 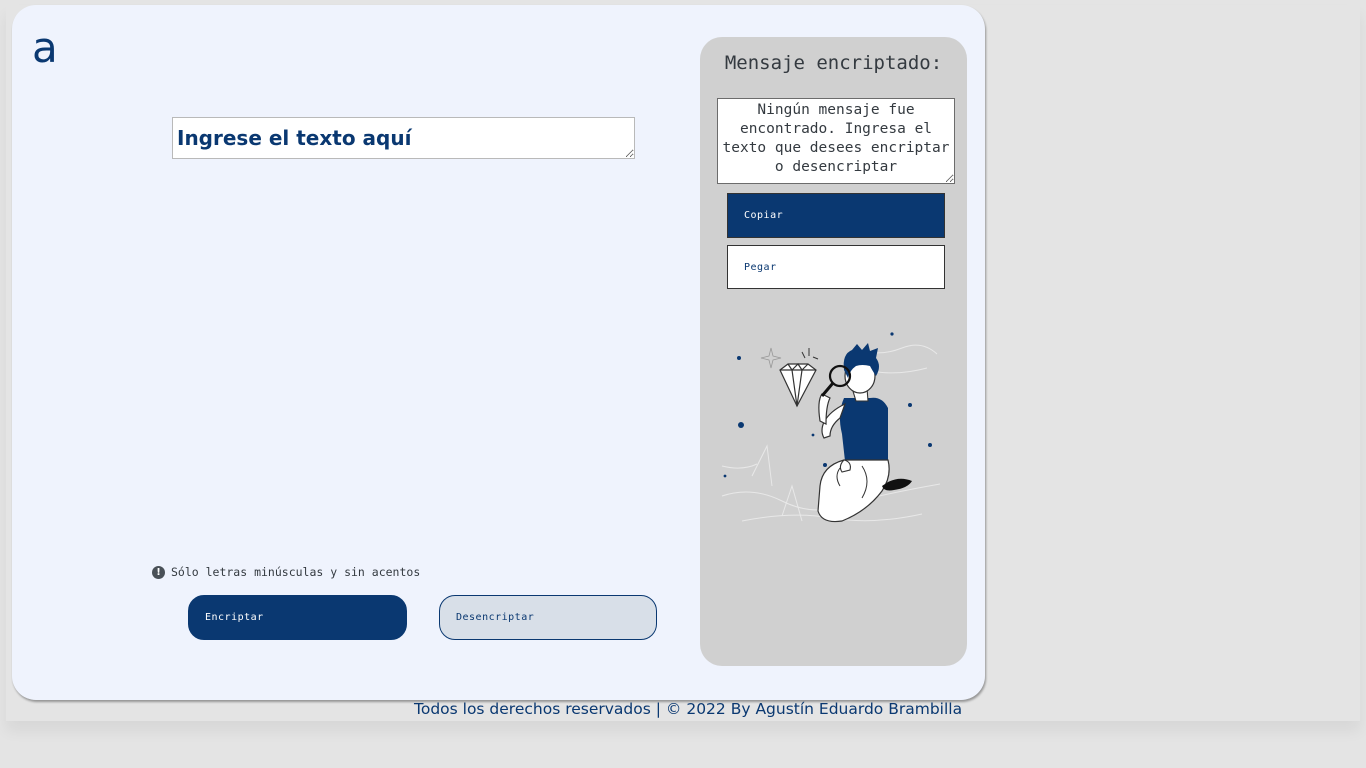 I want to click on exclamation-circle-icon: !, so click(x=158, y=572).